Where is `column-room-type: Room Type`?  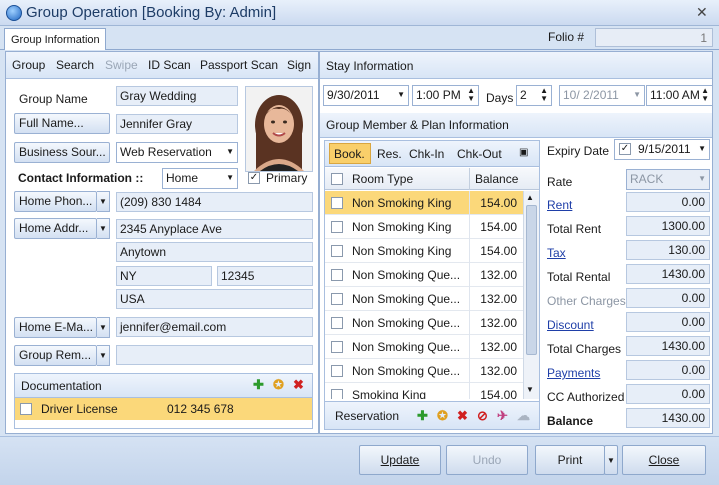
column-room-type: Room Type is located at coordinates (382, 179).